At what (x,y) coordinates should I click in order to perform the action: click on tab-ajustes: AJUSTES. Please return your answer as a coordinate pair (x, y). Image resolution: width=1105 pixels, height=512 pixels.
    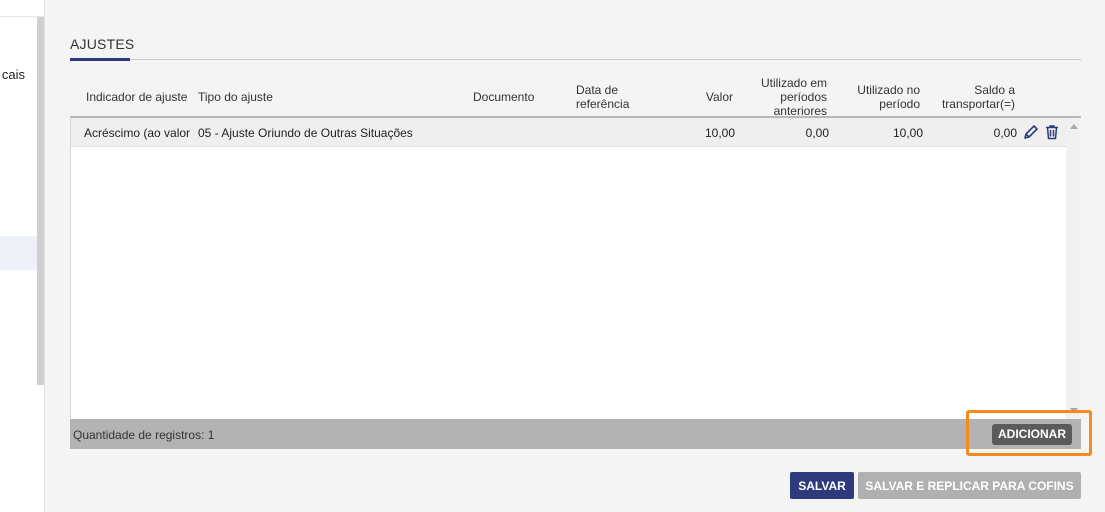
    Looking at the image, I should click on (102, 44).